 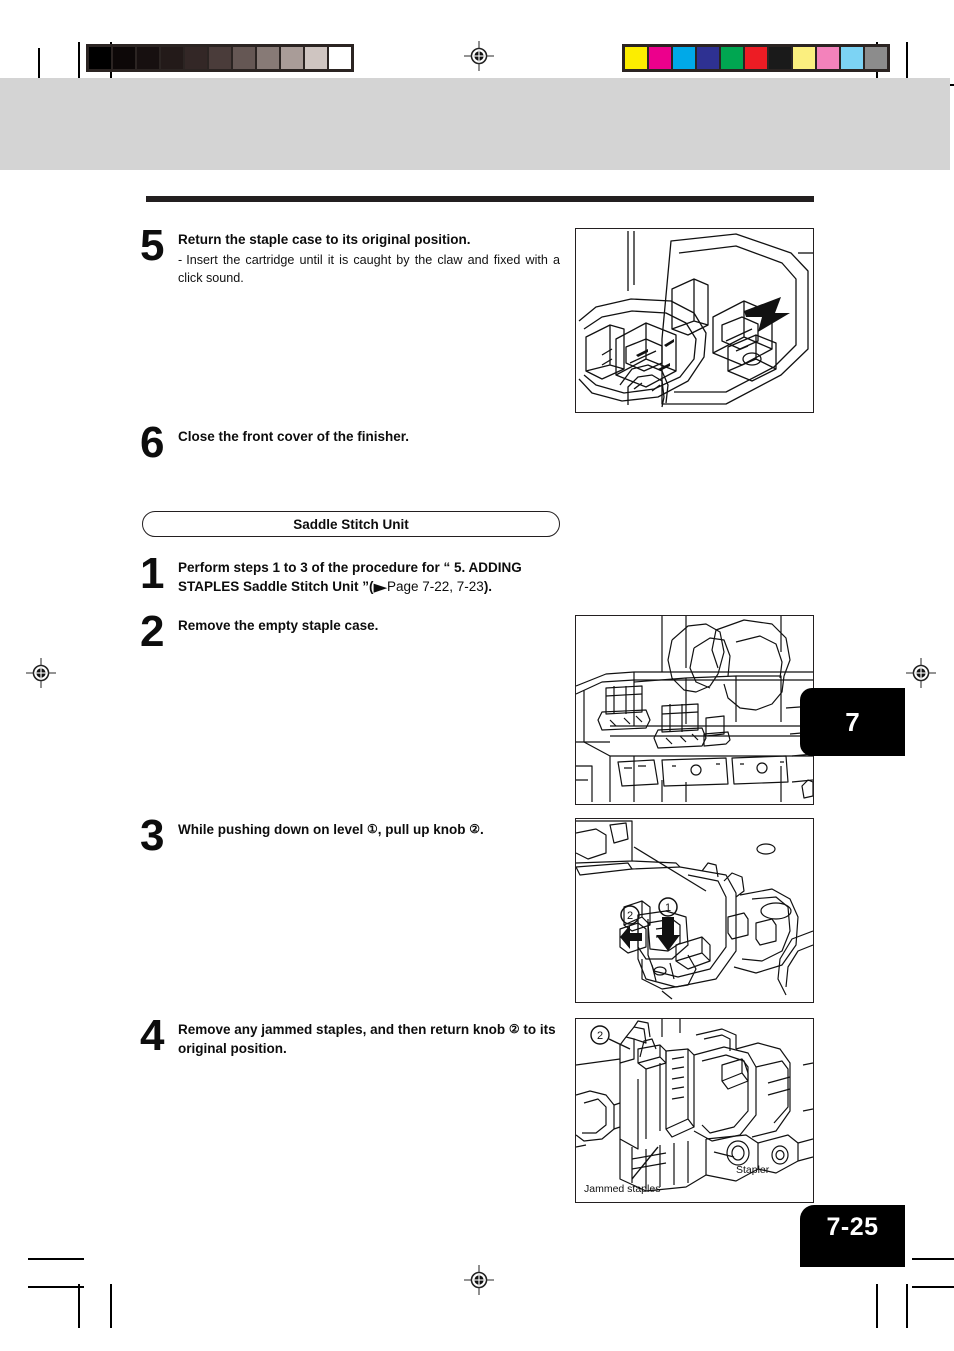 I want to click on step-title-text-end: ., so click(x=482, y=829).